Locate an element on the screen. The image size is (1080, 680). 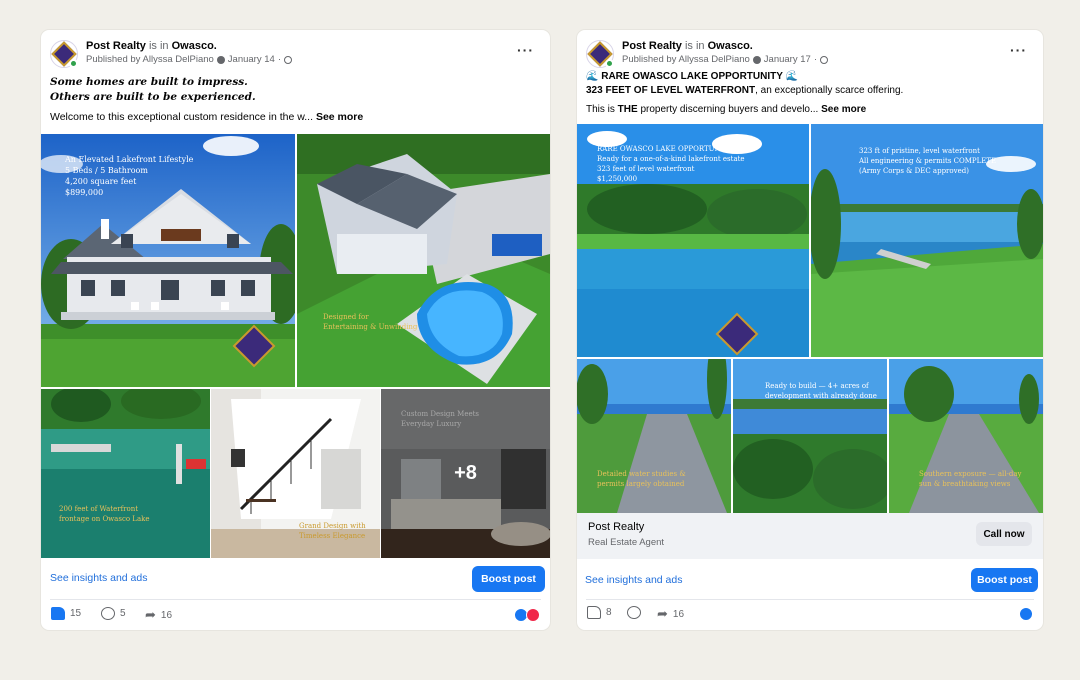
headline-line-2: Others are built to be experienced. is located at coordinates (153, 97).